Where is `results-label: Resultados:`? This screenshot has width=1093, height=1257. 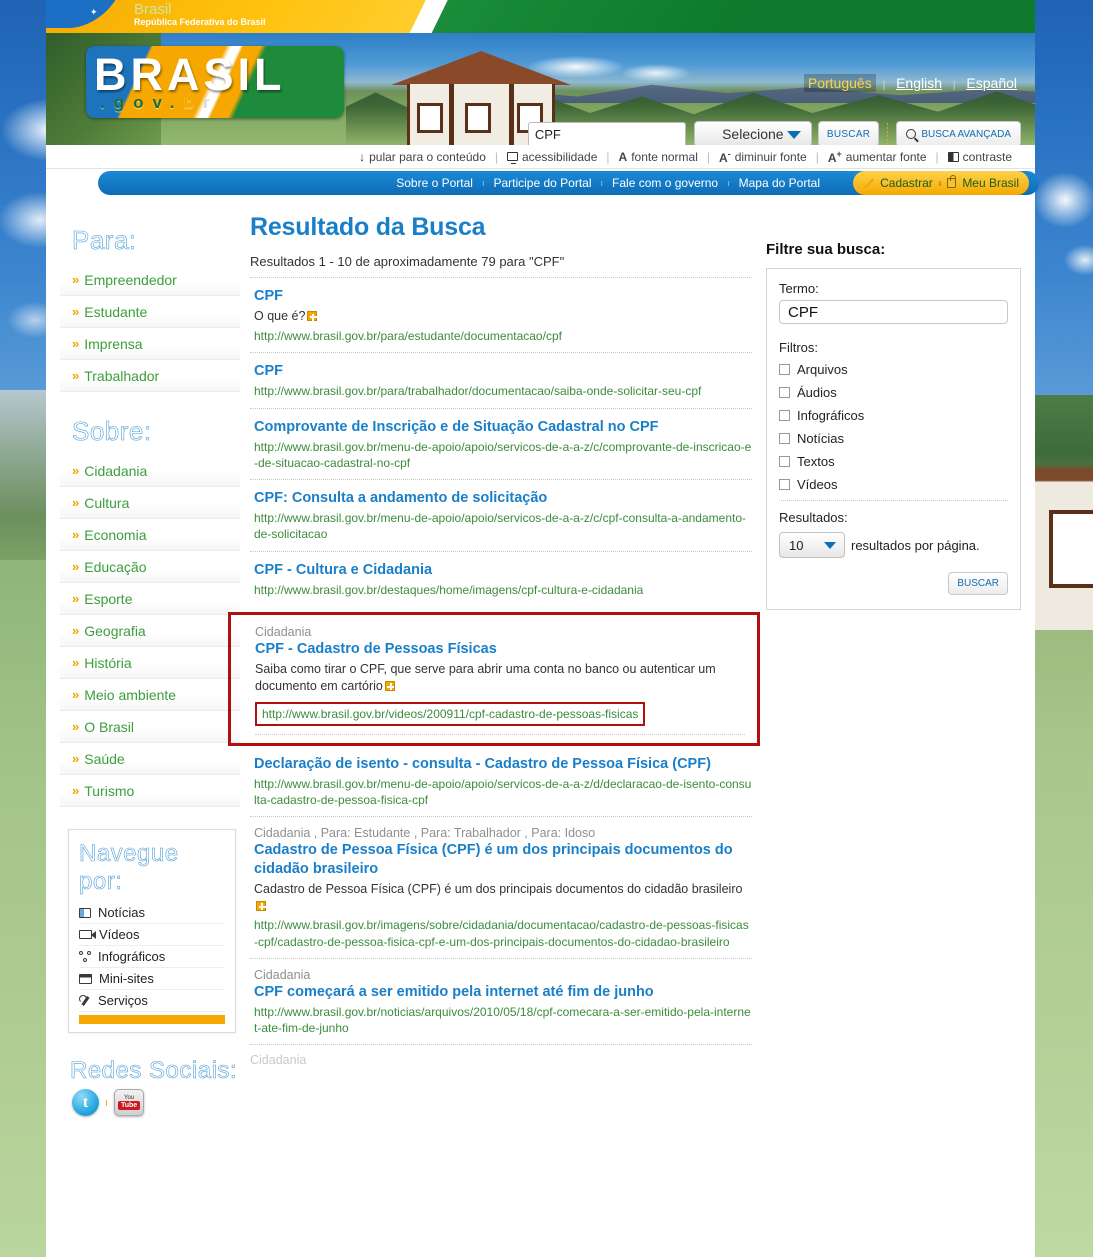 results-label: Resultados: is located at coordinates (813, 517).